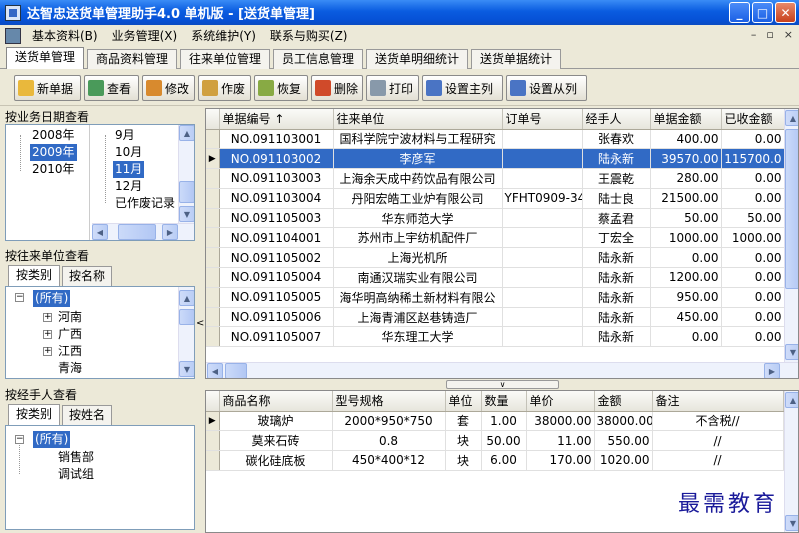 This screenshot has height=533, width=799. Describe the element at coordinates (462, 88) in the screenshot. I see `set-master-columns-button: 设置主列` at that location.